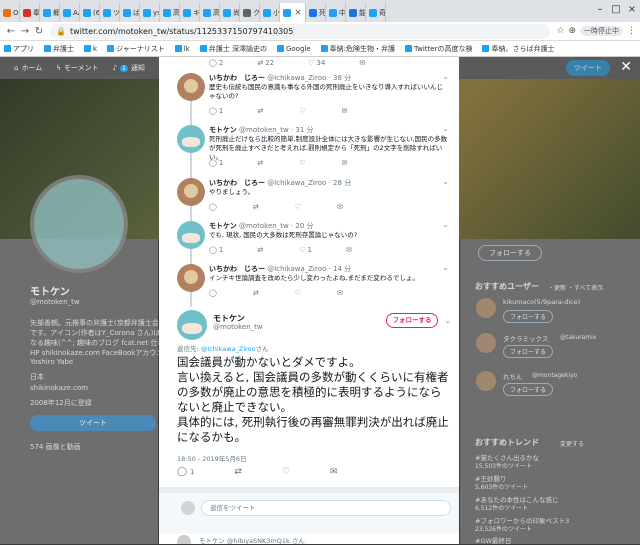 Image resolution: width=640 pixels, height=545 pixels. Describe the element at coordinates (316, 63) in the screenshot. I see `like-action: ♡ 34` at that location.